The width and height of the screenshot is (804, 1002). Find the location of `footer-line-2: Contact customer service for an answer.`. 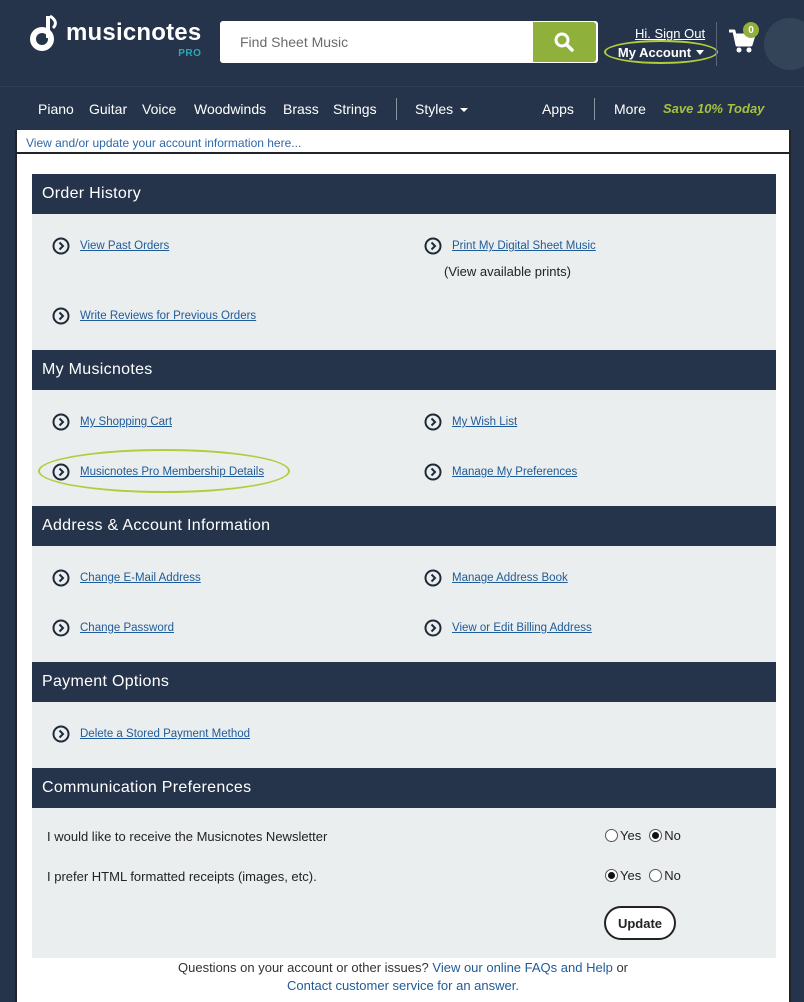

footer-line-2: Contact customer service for an answer. is located at coordinates (403, 985).